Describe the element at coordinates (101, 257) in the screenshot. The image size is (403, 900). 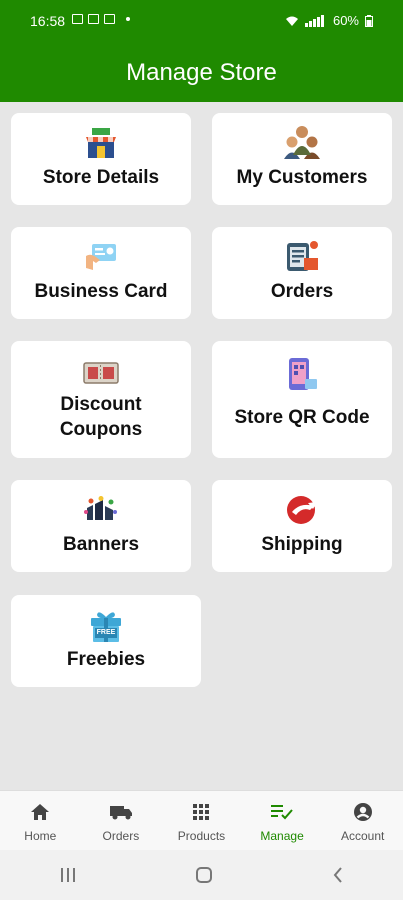
I see `business-card-icon` at that location.